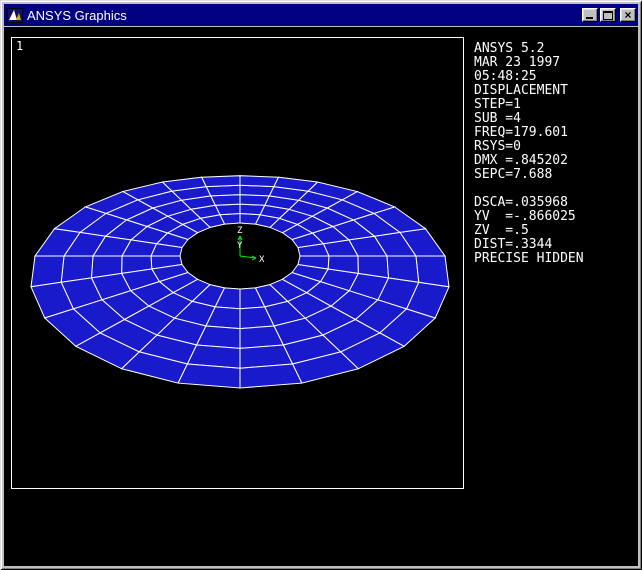 This screenshot has height=570, width=642. Describe the element at coordinates (521, 90) in the screenshot. I see `annotation-line: DISPLACEMENT` at that location.